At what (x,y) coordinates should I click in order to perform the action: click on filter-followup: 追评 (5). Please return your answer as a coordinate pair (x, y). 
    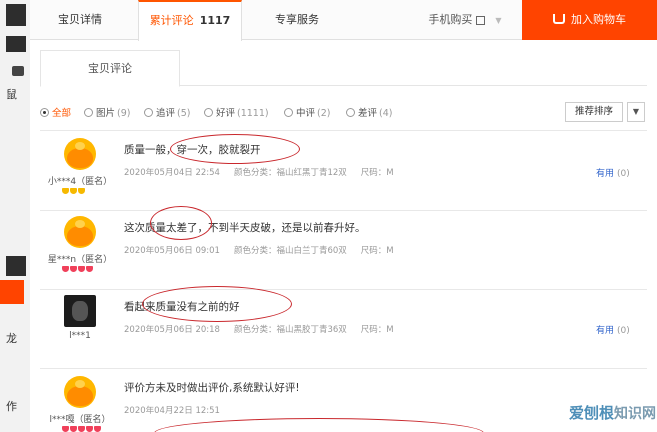
    Looking at the image, I should click on (167, 112).